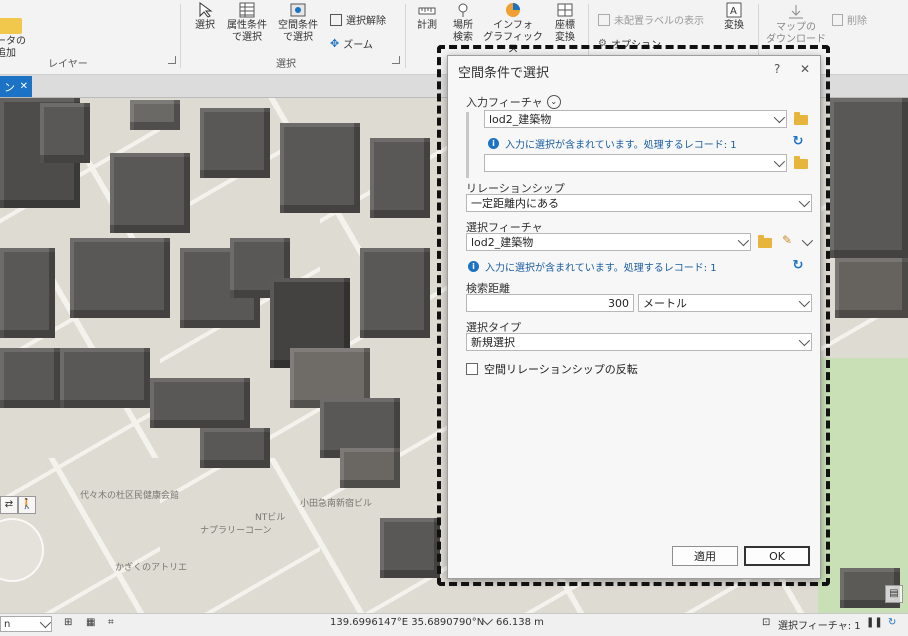  Describe the element at coordinates (493, 143) in the screenshot. I see `info-icon: i` at that location.